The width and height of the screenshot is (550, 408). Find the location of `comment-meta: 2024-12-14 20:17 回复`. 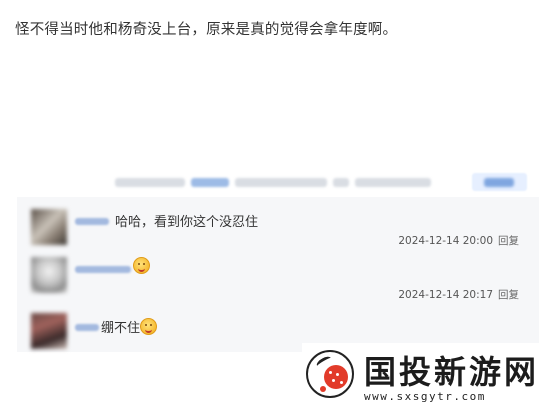

comment-meta: 2024-12-14 20:17 回复 is located at coordinates (458, 294).